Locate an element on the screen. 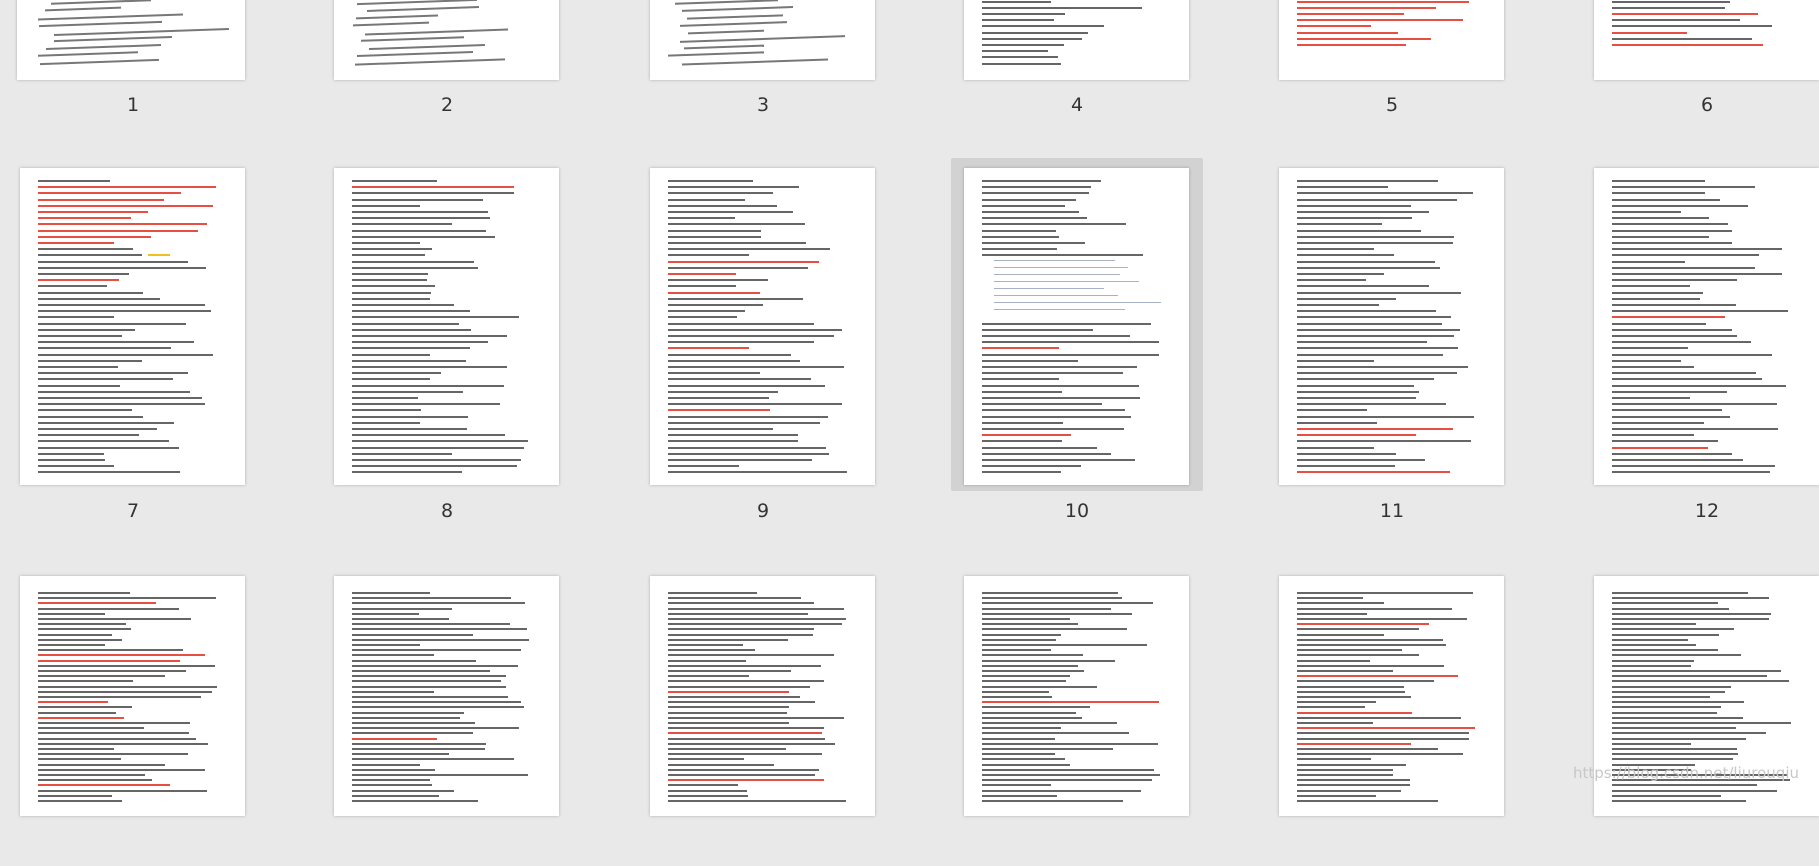  thumbnail-page-8: 8 is located at coordinates (447, 340).